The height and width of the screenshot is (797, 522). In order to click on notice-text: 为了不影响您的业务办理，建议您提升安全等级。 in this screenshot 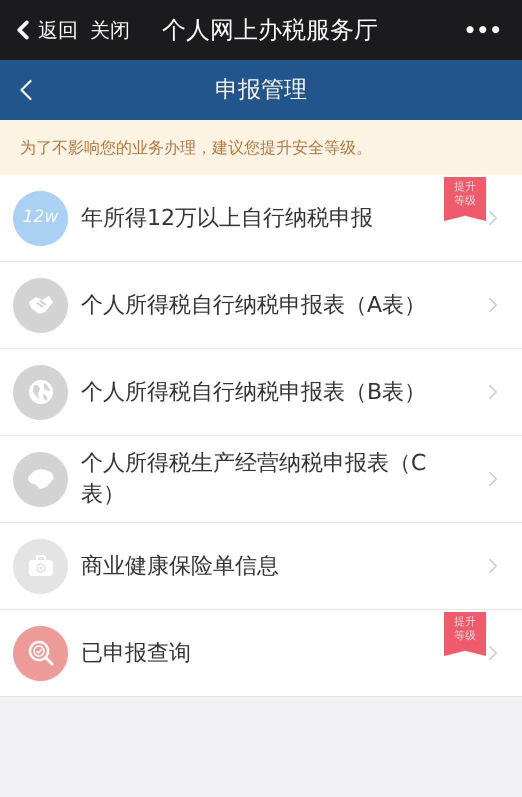, I will do `click(196, 147)`.